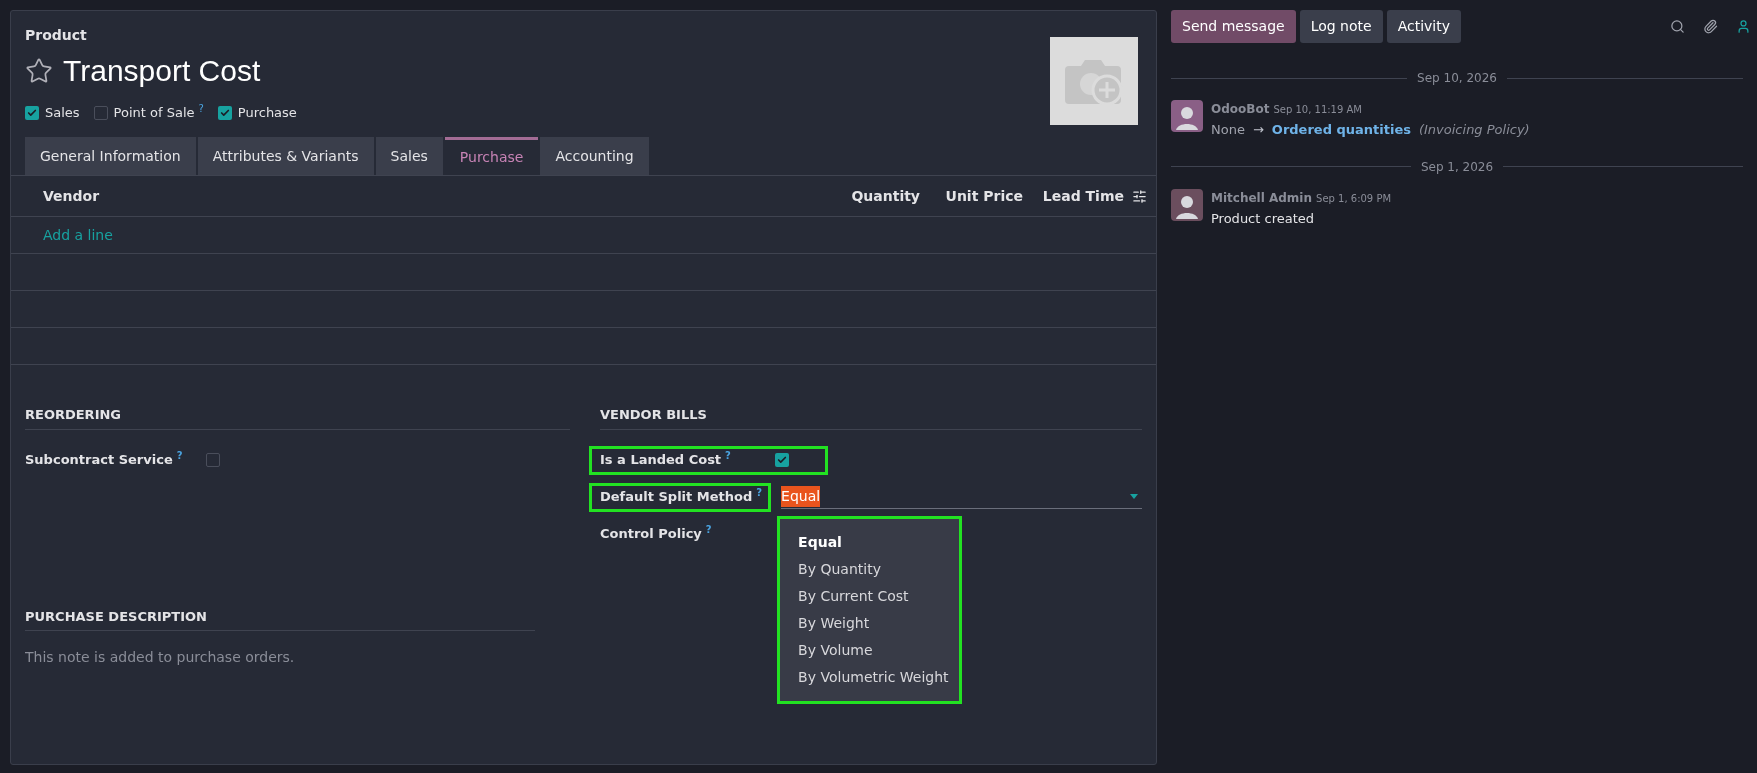  Describe the element at coordinates (1262, 197) in the screenshot. I see `message-author: Mitchell Admin` at that location.